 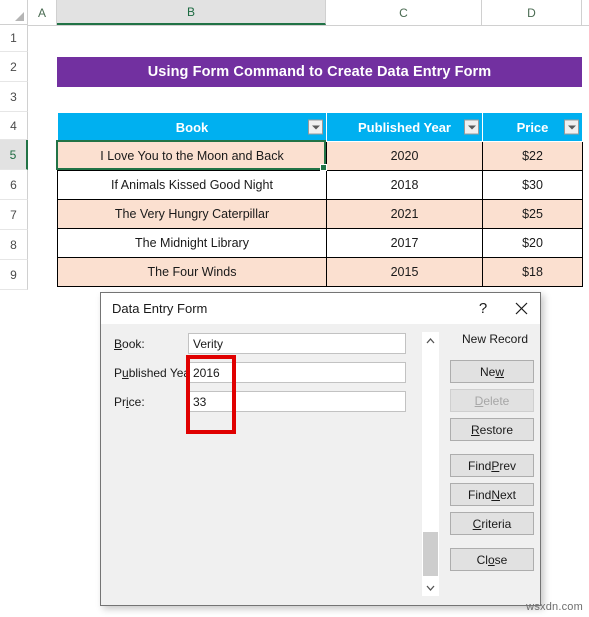 What do you see at coordinates (483, 308) in the screenshot?
I see `help-icon: ?` at bounding box center [483, 308].